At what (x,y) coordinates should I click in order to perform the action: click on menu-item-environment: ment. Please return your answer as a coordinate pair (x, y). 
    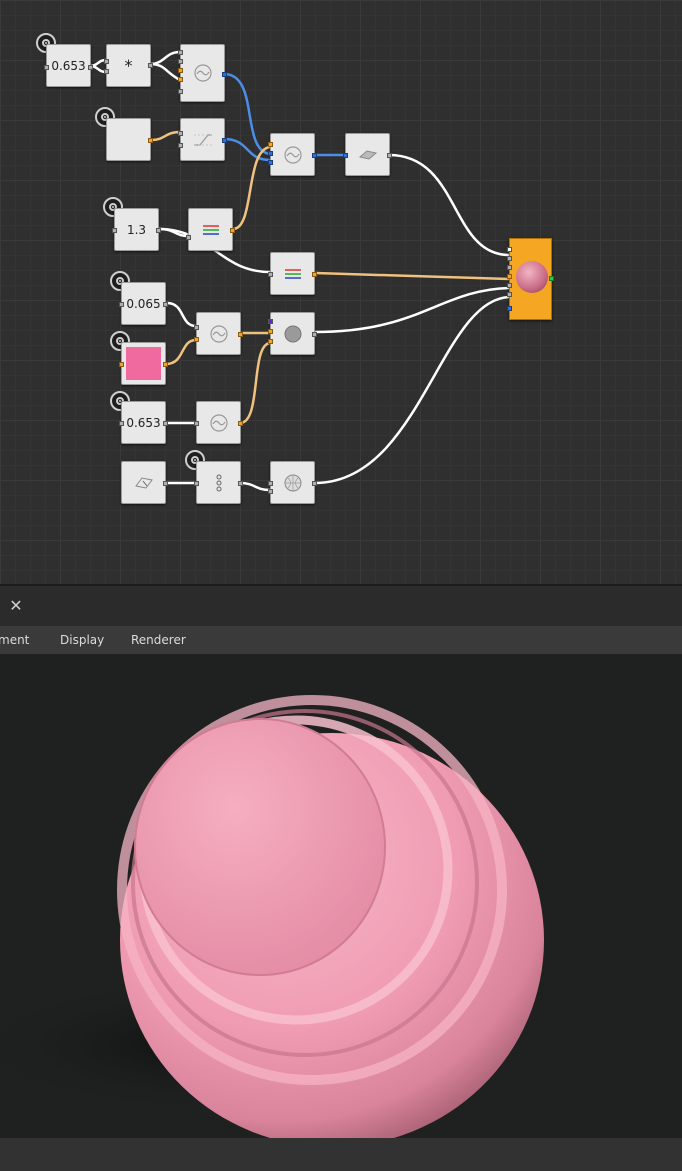
    Looking at the image, I should click on (14, 640).